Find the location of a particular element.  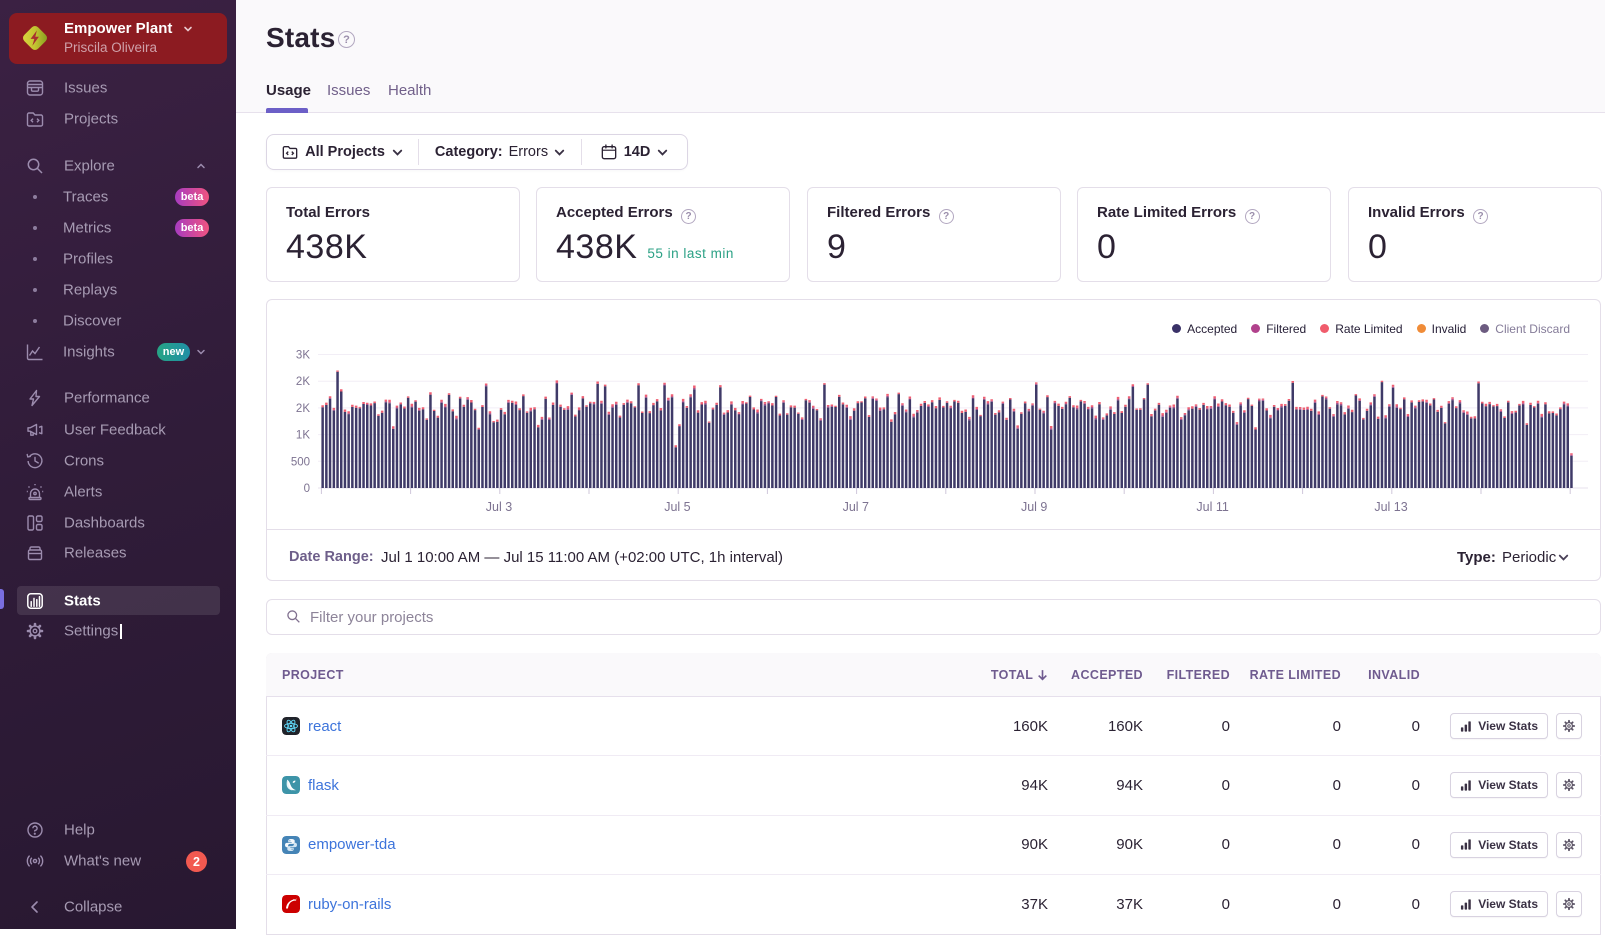

svg-text: Jul 7 is located at coordinates (856, 507).